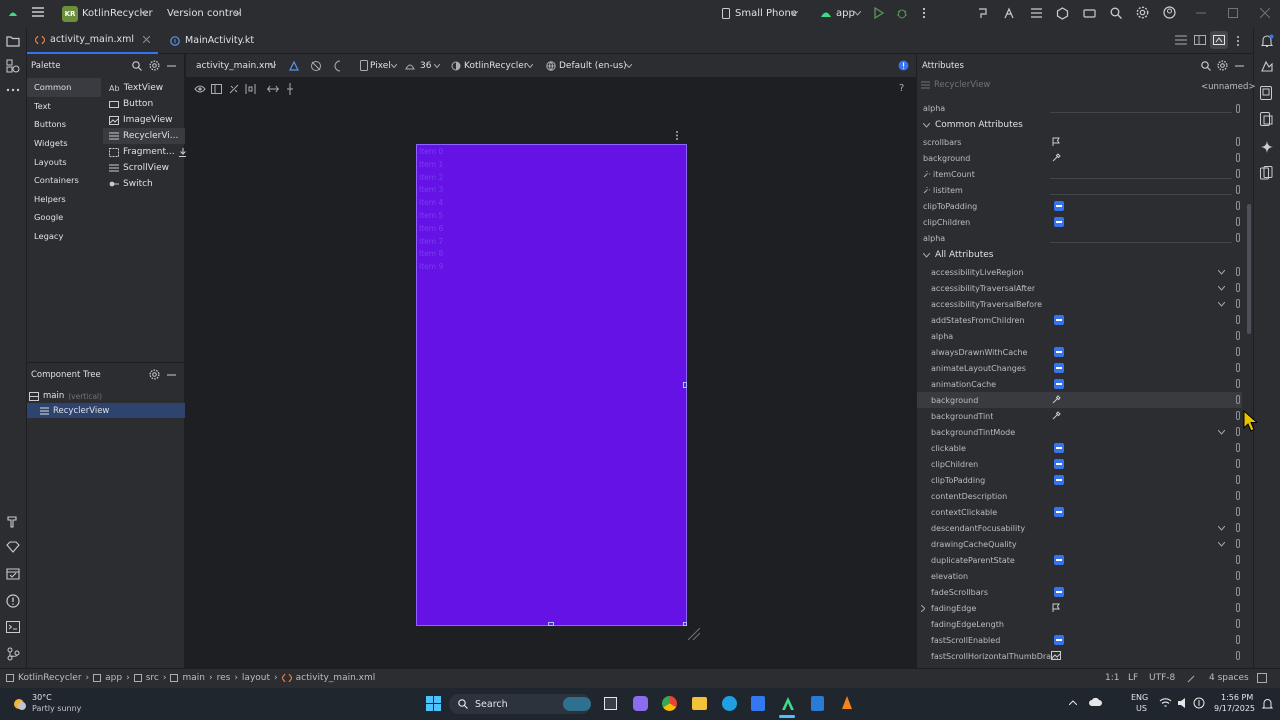 This screenshot has width=1280, height=720. Describe the element at coordinates (496, 66) in the screenshot. I see `theme-dropdown: KotlinRecycler` at that location.